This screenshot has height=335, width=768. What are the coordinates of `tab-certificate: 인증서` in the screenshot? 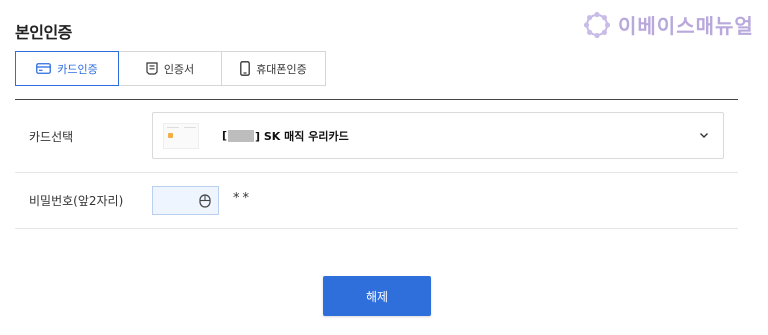 It's located at (170, 68).